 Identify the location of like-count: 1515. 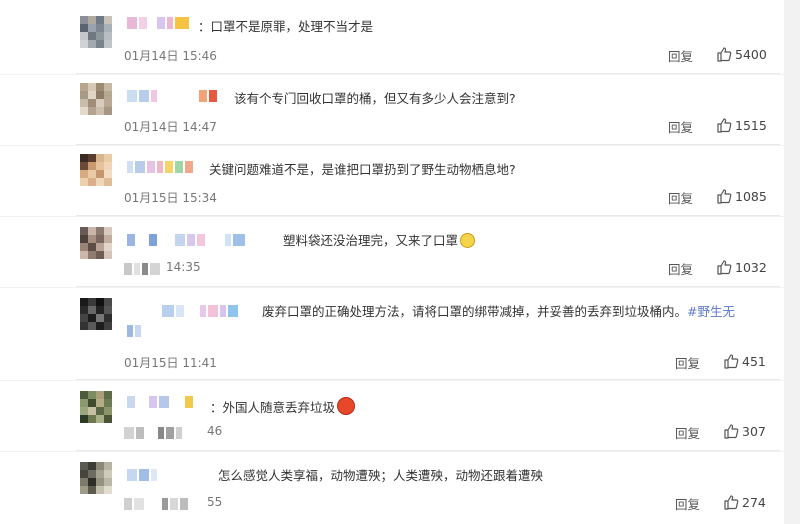
(751, 125).